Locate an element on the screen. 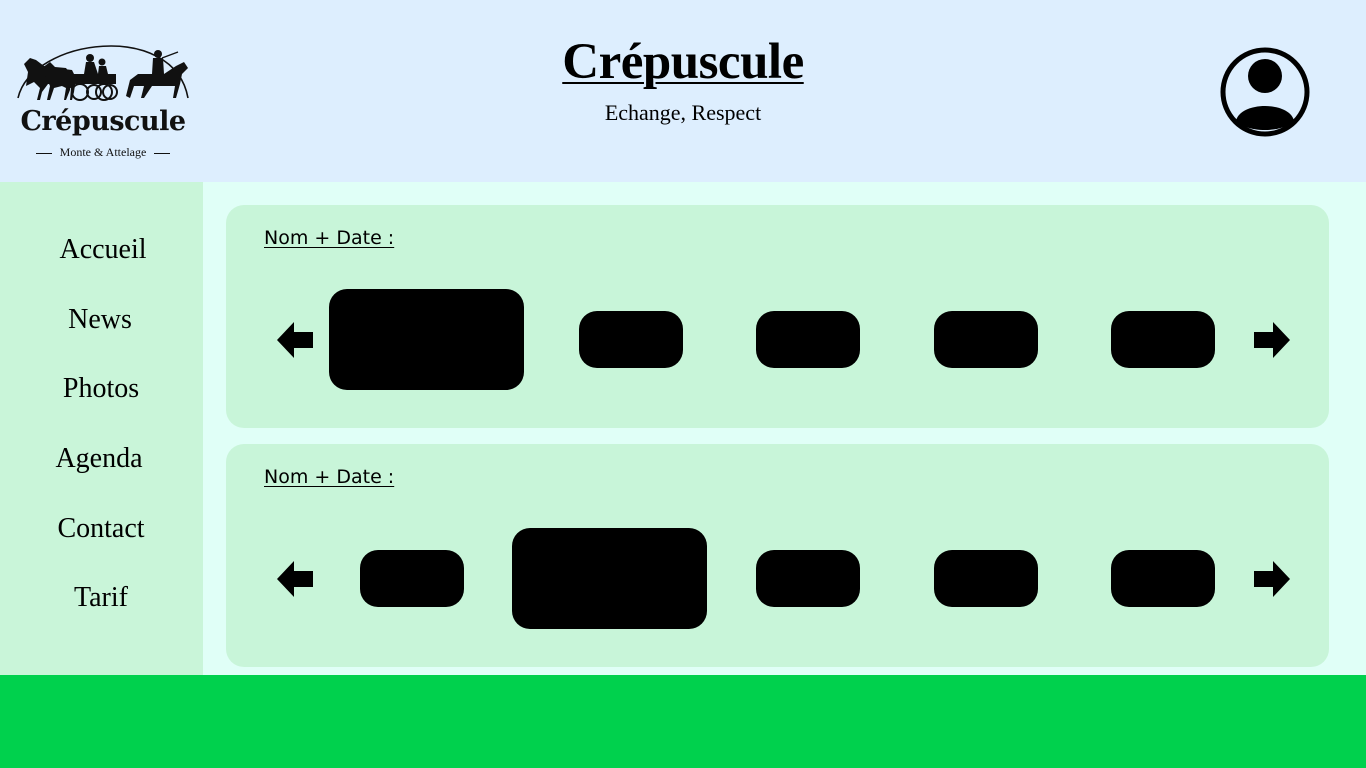 The image size is (1366, 768). logo-tagline-text: Monte & Attelage is located at coordinates (103, 152).